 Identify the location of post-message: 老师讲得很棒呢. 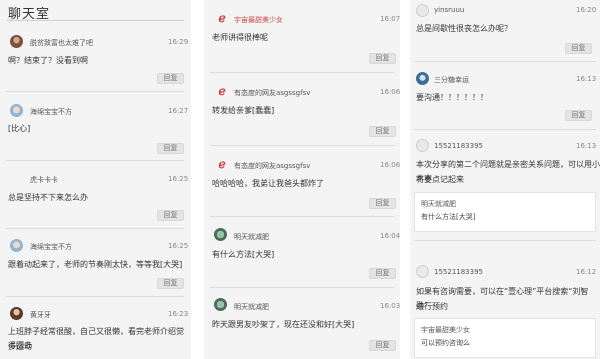
(240, 37).